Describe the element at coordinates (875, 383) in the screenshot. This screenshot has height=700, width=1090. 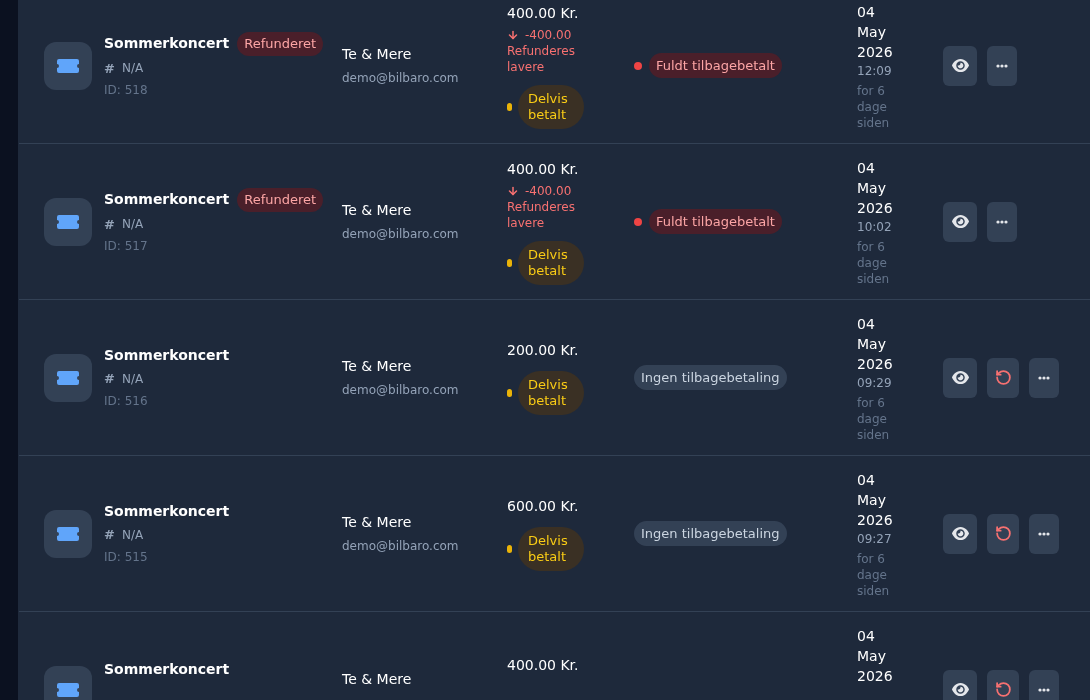
I see `order-time: 09:29` at that location.